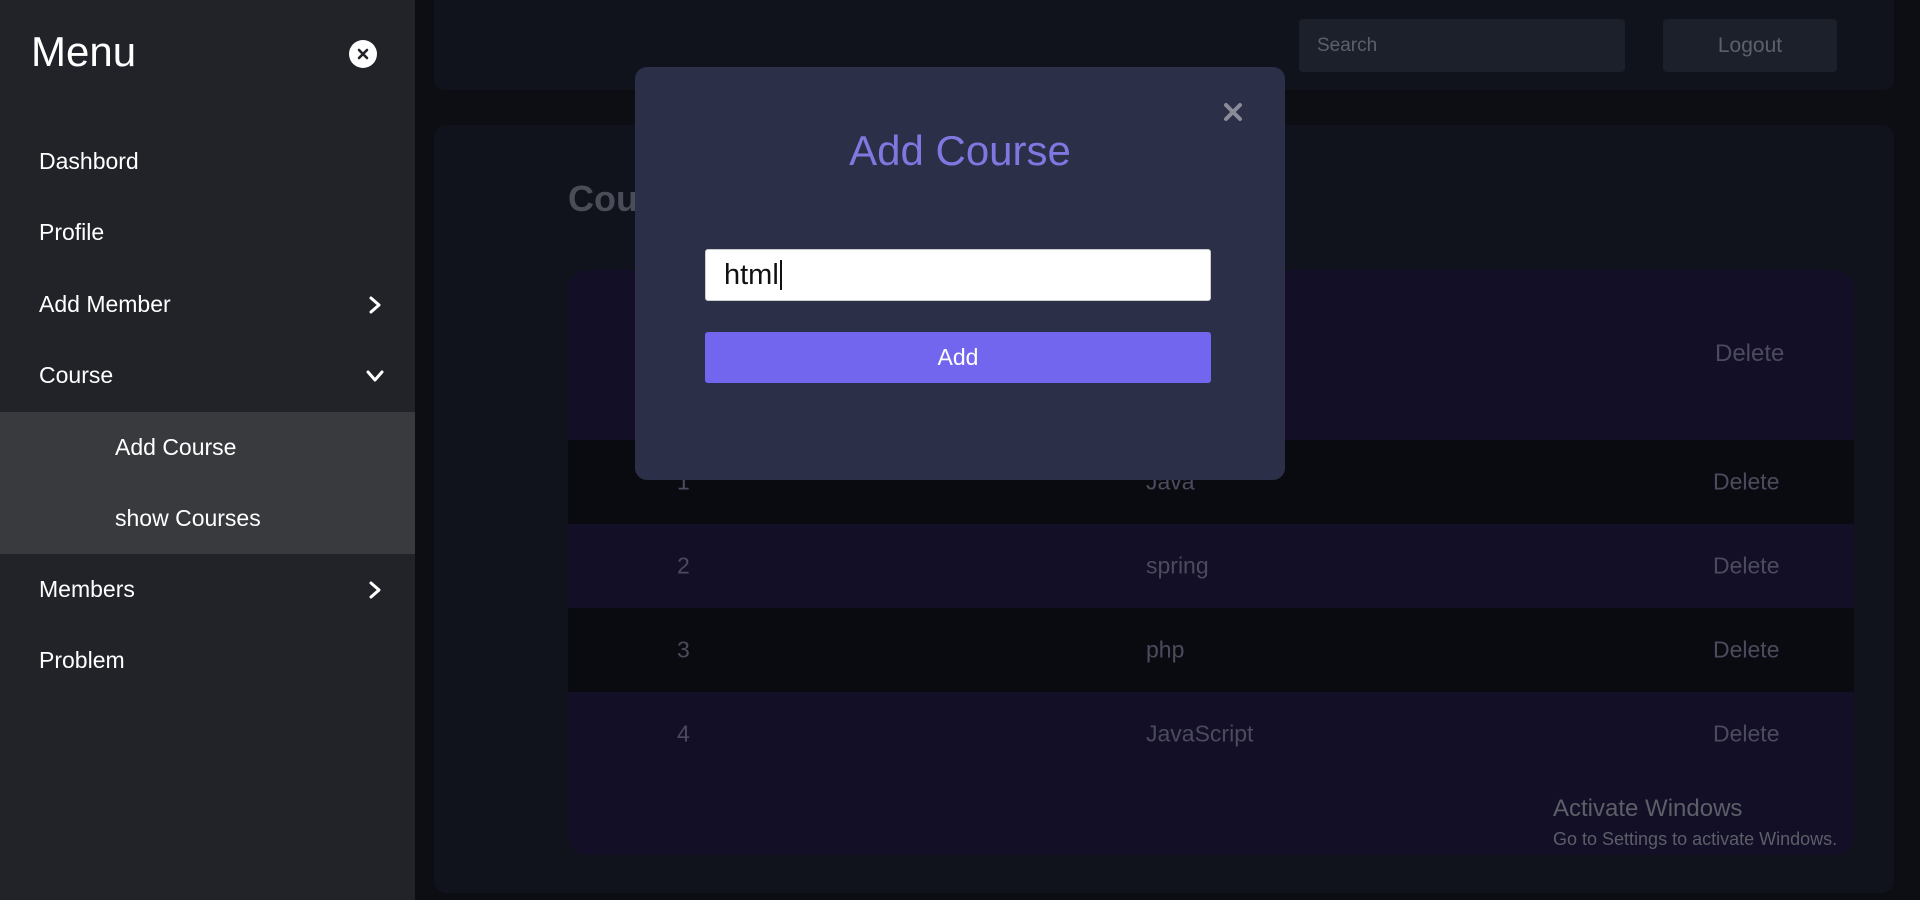 The height and width of the screenshot is (900, 1920). I want to click on menu-close-icon, so click(363, 54).